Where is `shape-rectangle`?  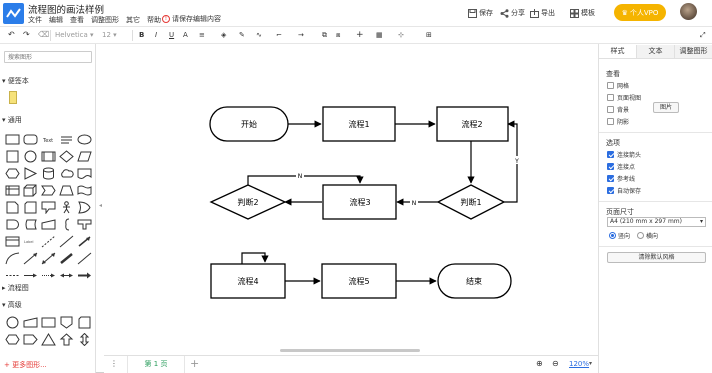
shape-rectangle is located at coordinates (12, 139).